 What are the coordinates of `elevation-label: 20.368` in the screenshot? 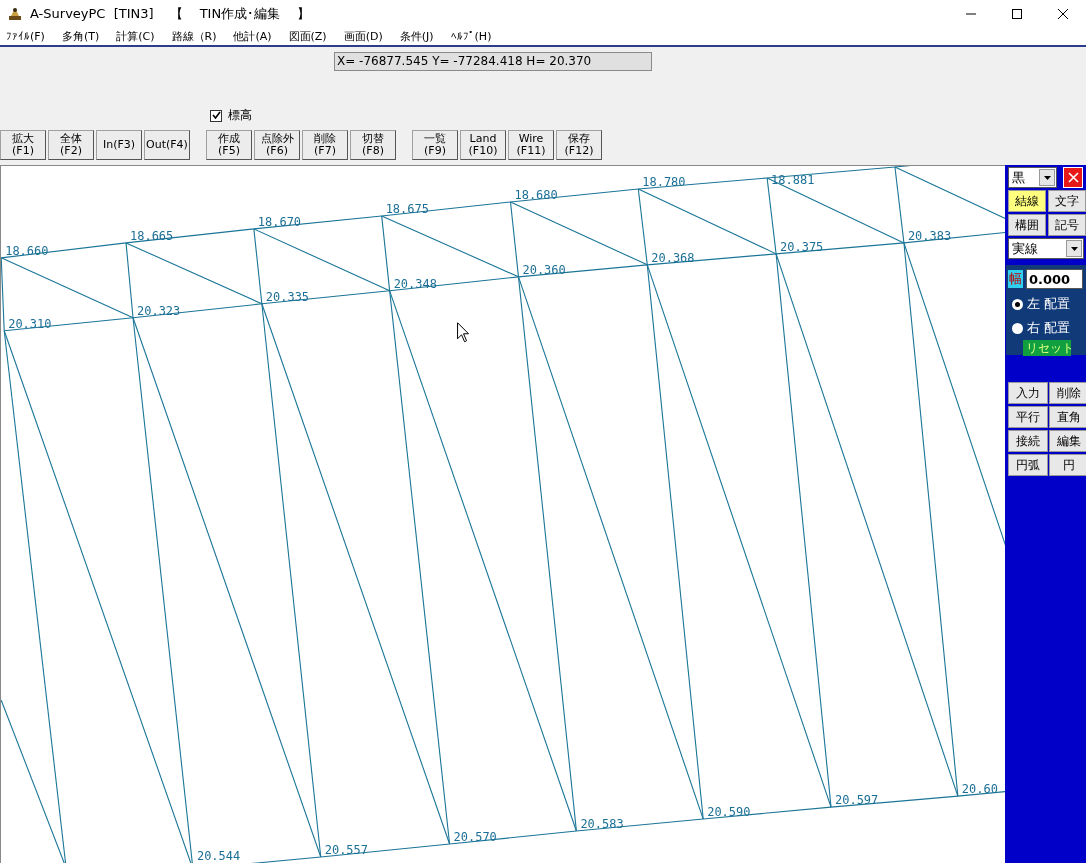 It's located at (673, 257).